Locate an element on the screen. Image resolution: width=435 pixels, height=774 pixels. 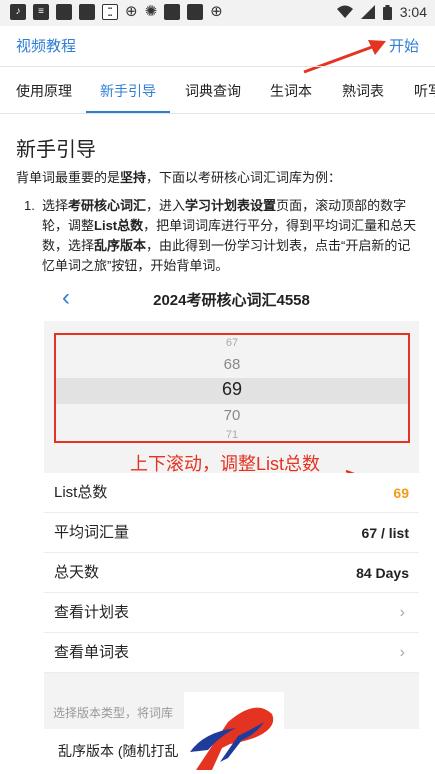
start-link: 开始 is located at coordinates (404, 45).